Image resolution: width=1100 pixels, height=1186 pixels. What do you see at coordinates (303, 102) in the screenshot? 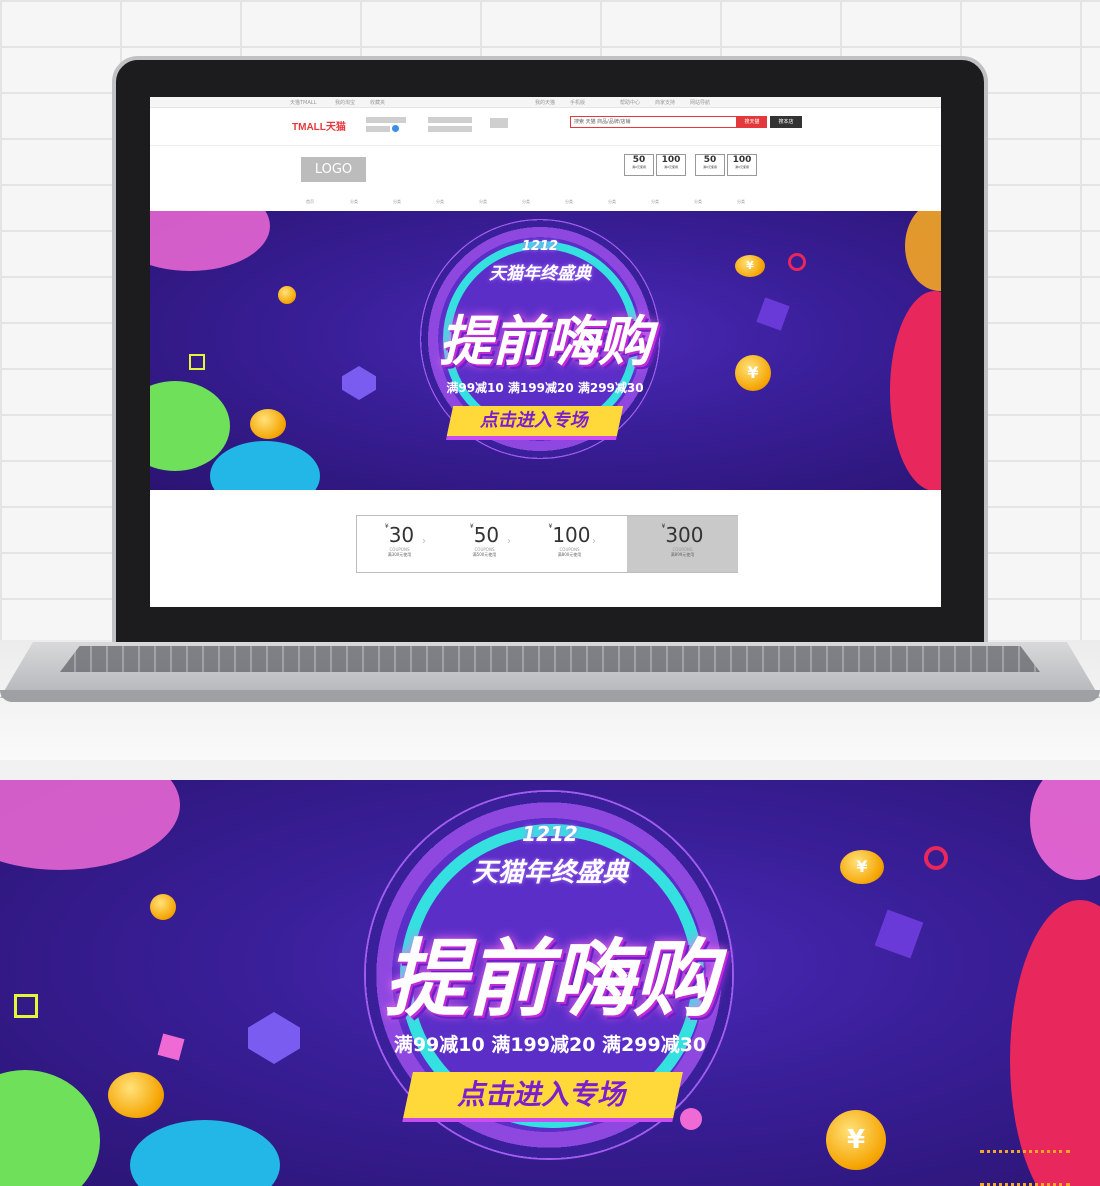
I see `topbar-link: 天猫TMALL` at bounding box center [303, 102].